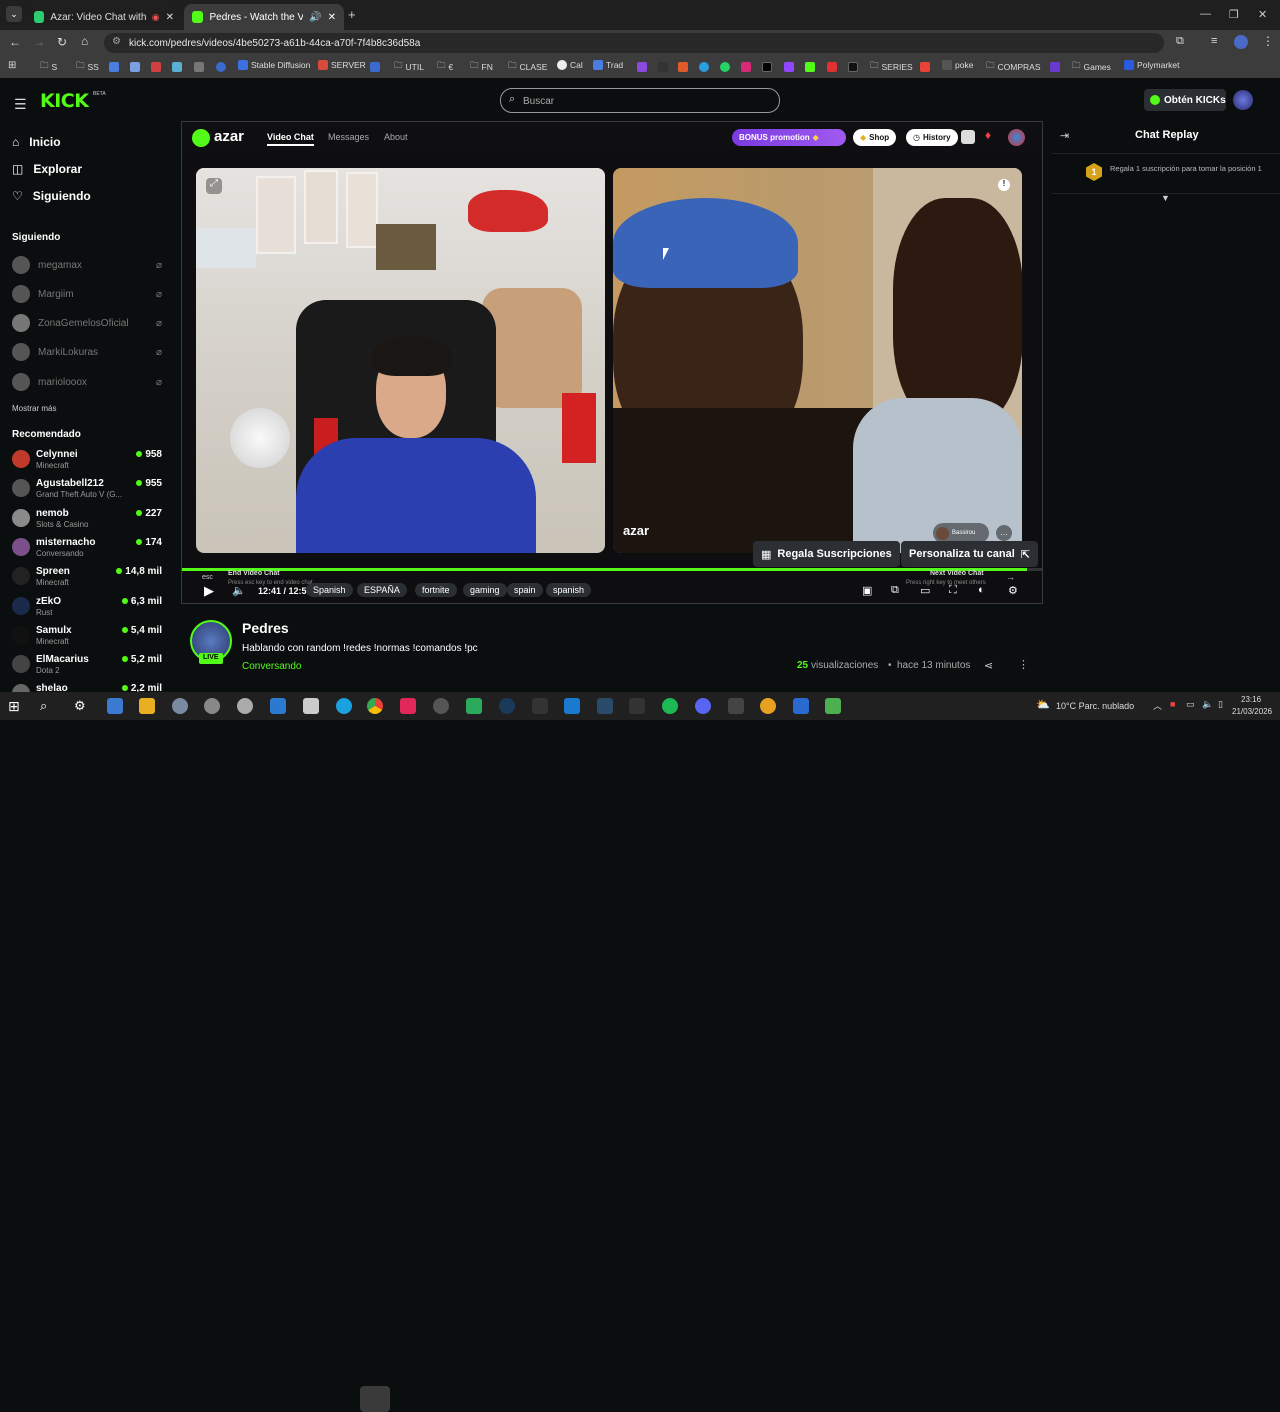  Describe the element at coordinates (767, 67) in the screenshot. I see `x-icon` at that location.